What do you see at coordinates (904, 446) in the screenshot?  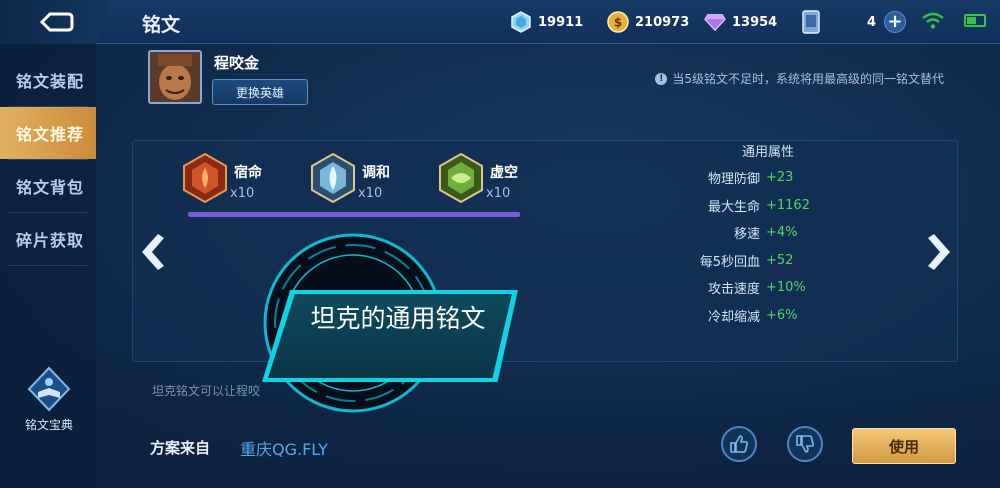 I see `use-button: 使用` at bounding box center [904, 446].